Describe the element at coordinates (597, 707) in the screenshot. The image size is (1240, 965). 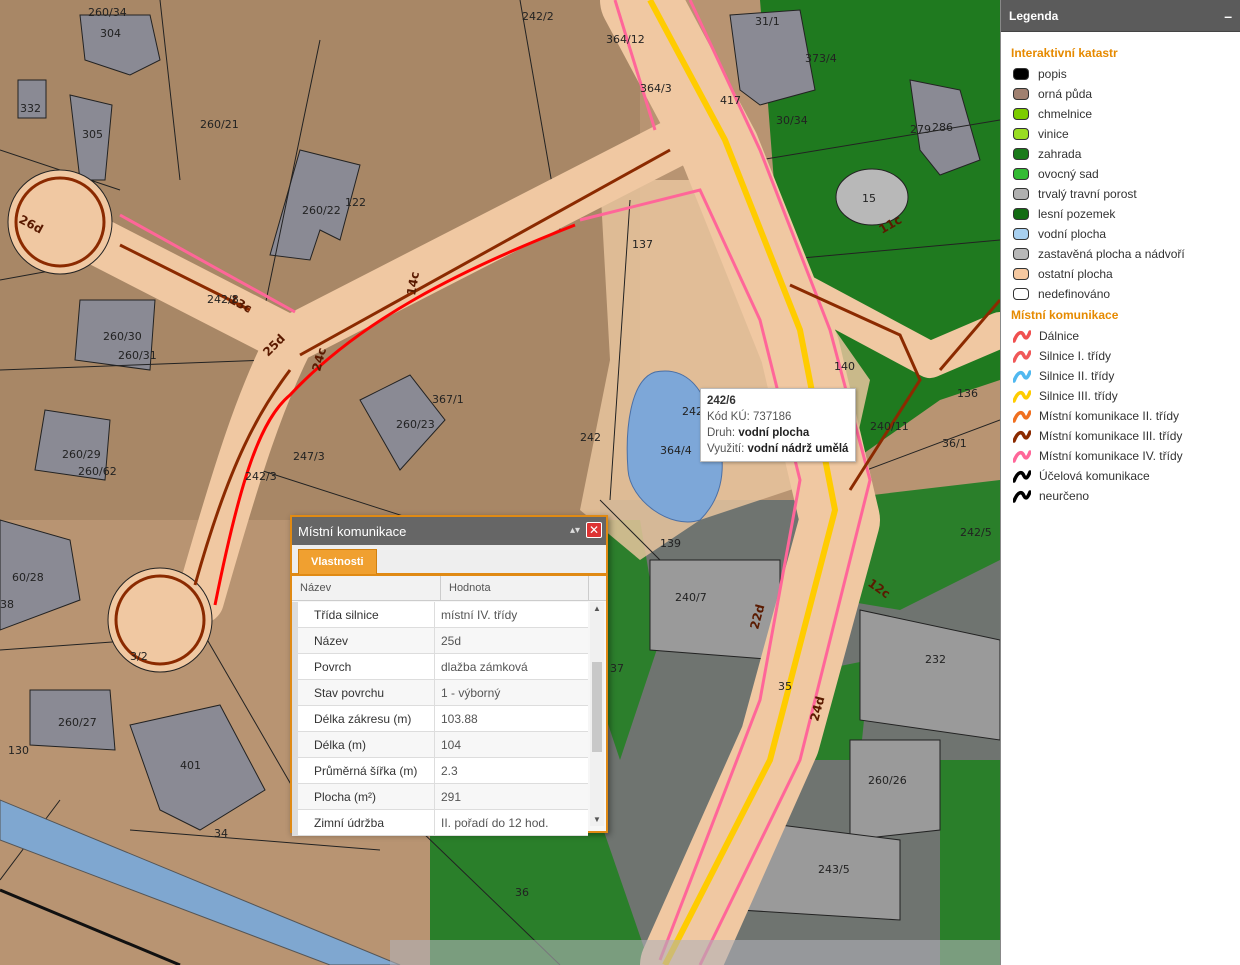
I see `scroll-thumb` at that location.